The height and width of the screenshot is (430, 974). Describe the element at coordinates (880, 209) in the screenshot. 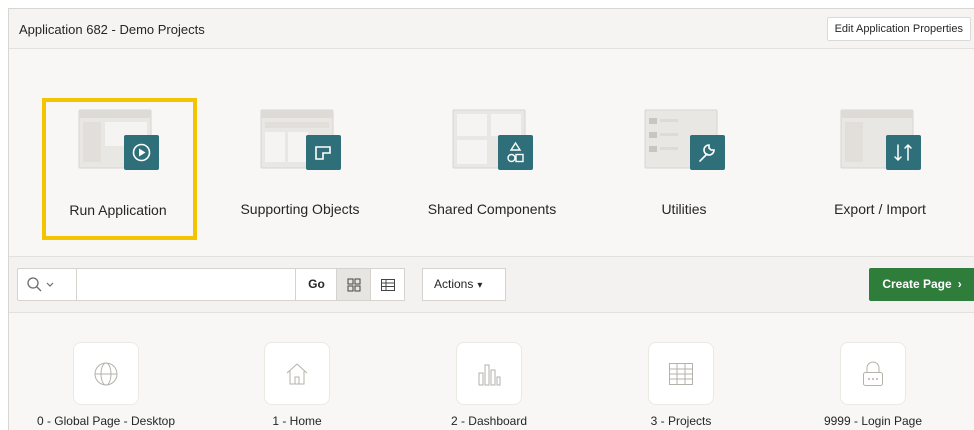

I see `export-import-label: Export / Import` at that location.